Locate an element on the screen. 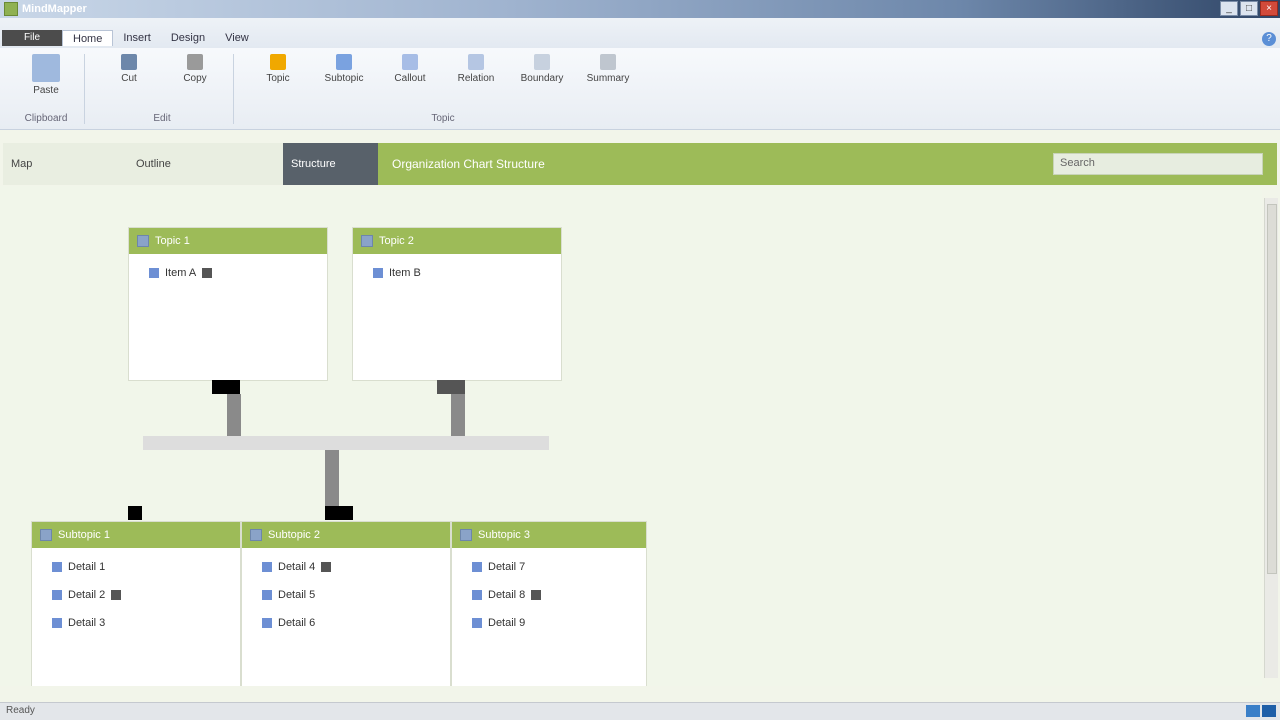 The height and width of the screenshot is (720, 1280). cut-icon is located at coordinates (129, 62).